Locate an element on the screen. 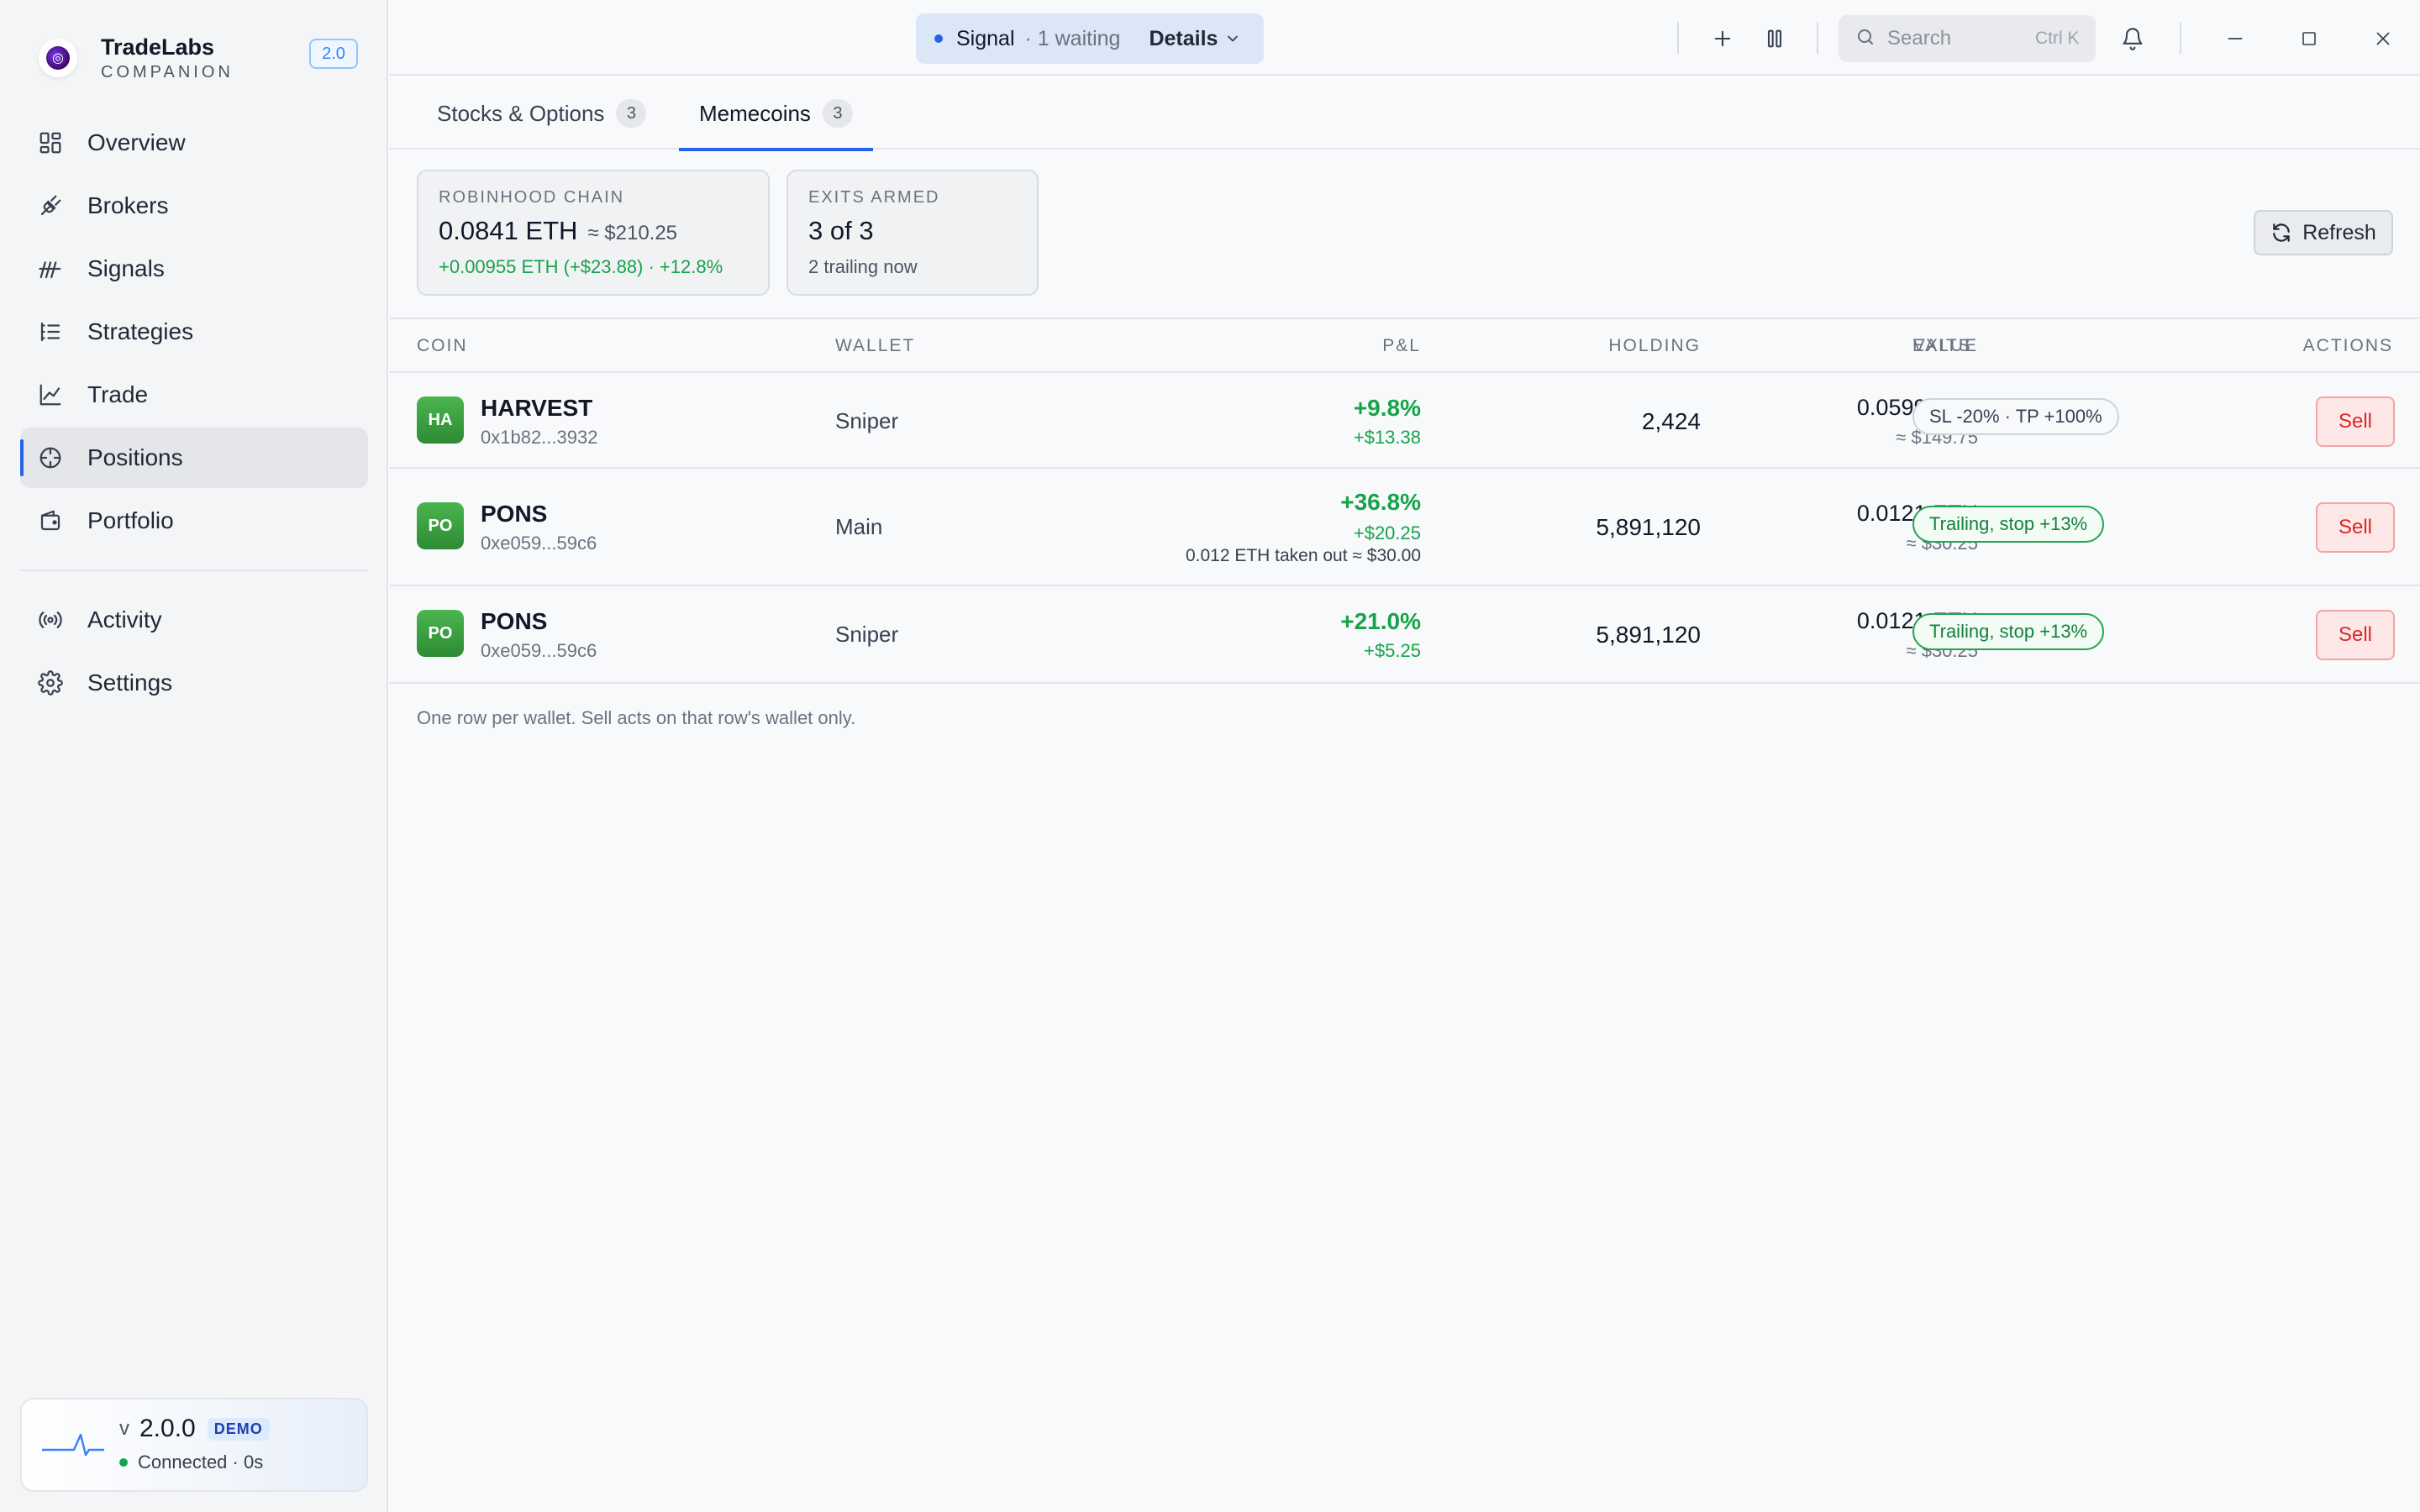 Image resolution: width=2420 pixels, height=1512 pixels. sidebar-item-strategies: Strategies is located at coordinates (194, 332).